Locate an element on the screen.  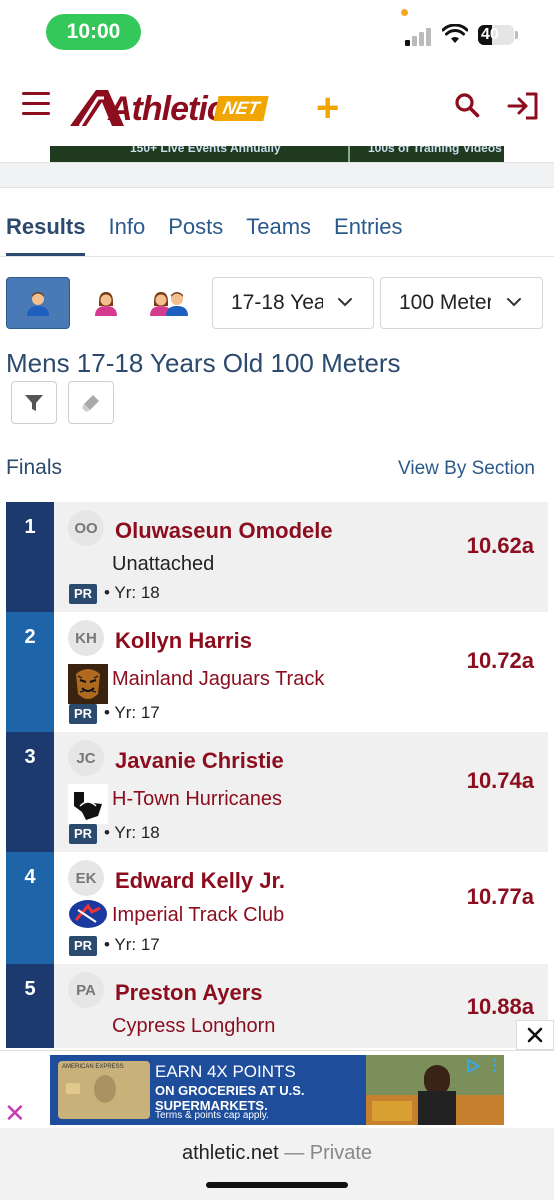
address-bar-text: athletic.net — Private is located at coordinates (277, 1153).